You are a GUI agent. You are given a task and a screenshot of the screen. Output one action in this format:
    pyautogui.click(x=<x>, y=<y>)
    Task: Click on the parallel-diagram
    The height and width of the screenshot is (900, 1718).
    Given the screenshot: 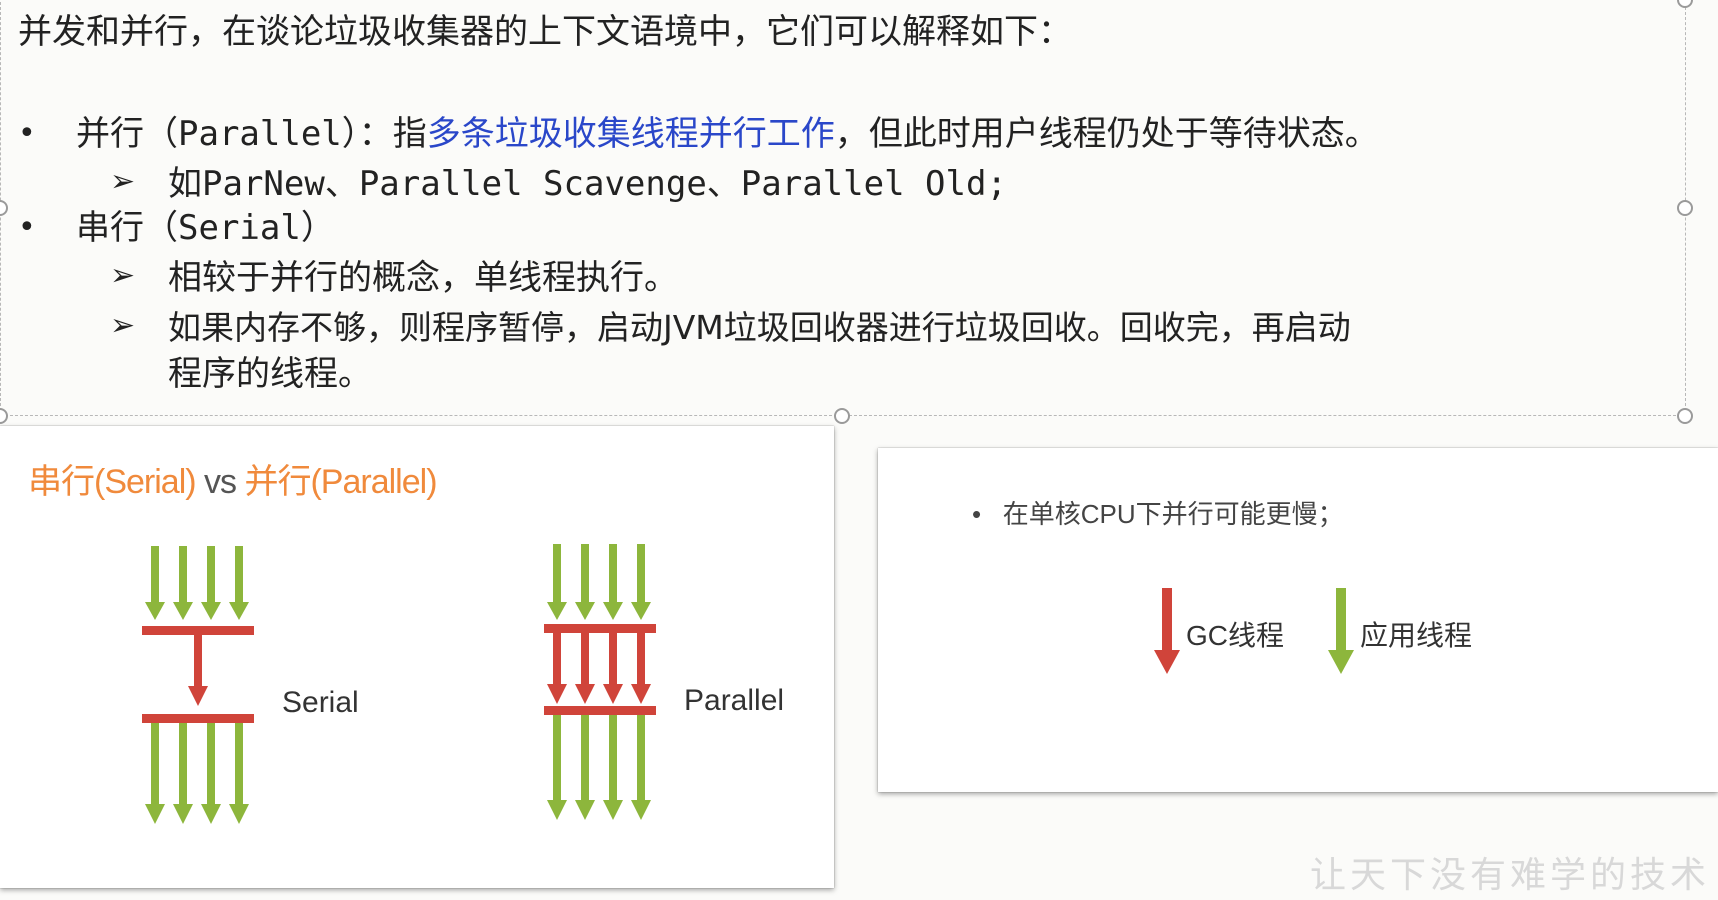 What is the action you would take?
    pyautogui.click(x=600, y=682)
    